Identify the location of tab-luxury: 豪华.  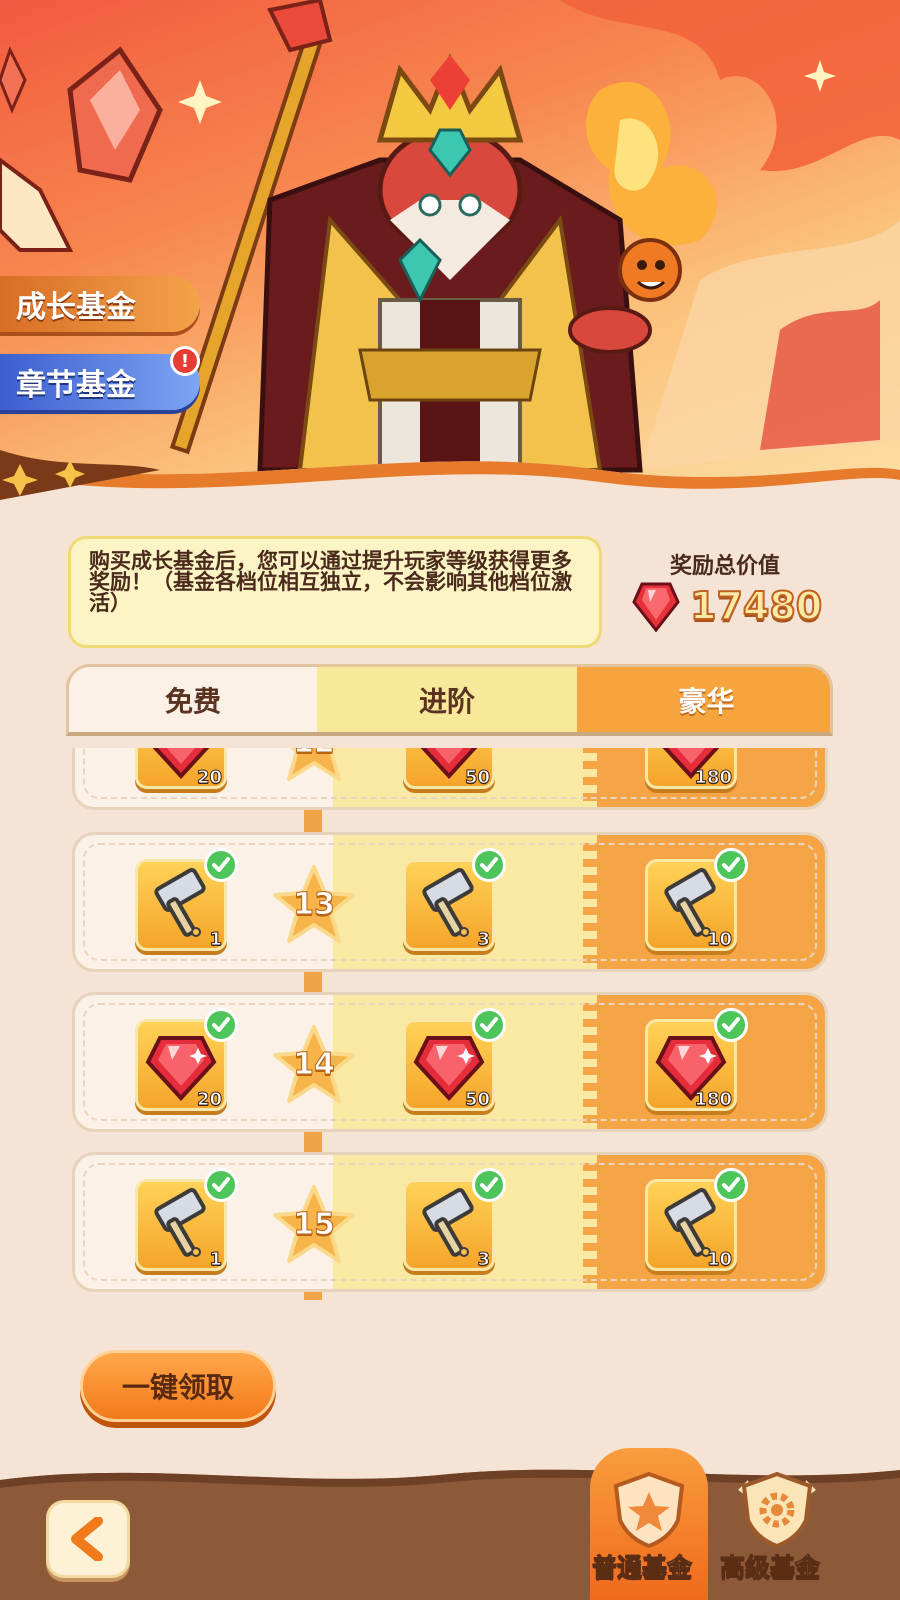
(703, 699).